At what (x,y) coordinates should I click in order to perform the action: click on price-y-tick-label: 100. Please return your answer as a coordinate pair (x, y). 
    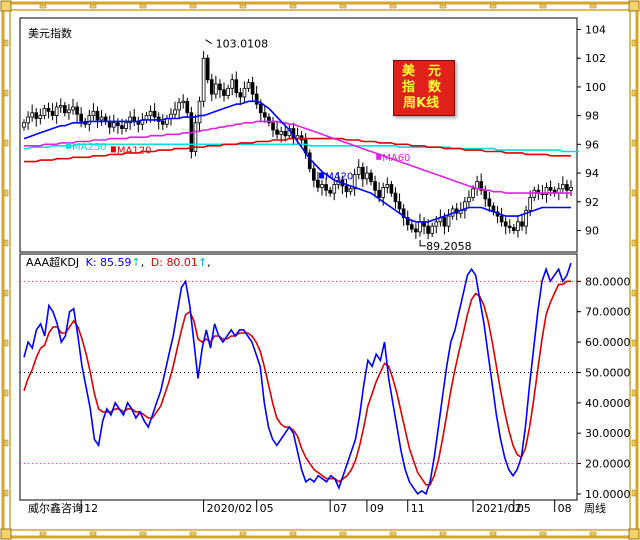
    Looking at the image, I should click on (595, 87).